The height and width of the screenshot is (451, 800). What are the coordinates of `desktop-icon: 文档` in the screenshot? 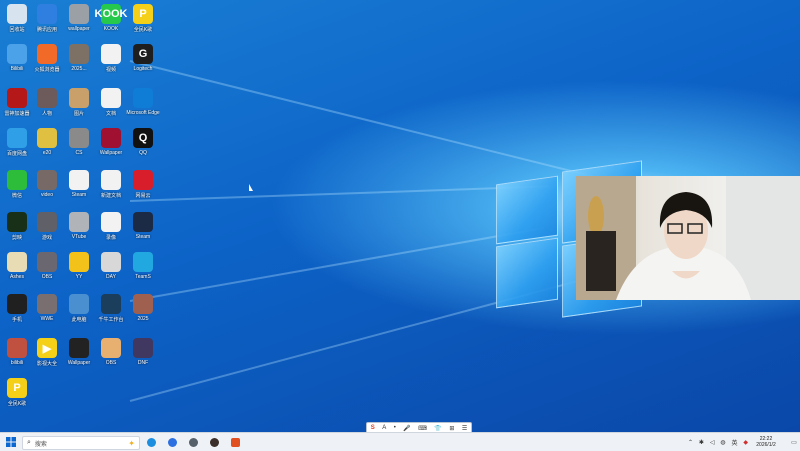 It's located at (111, 102).